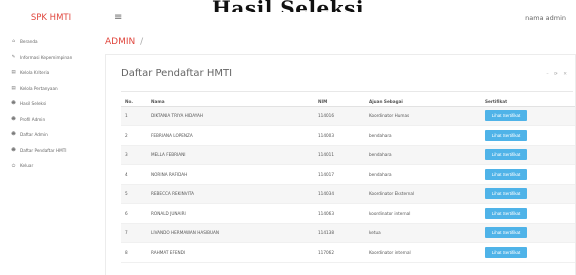 The height and width of the screenshot is (275, 576). What do you see at coordinates (230, 135) in the screenshot?
I see `cell-nama: FEBRIANA LOPENZA` at bounding box center [230, 135].